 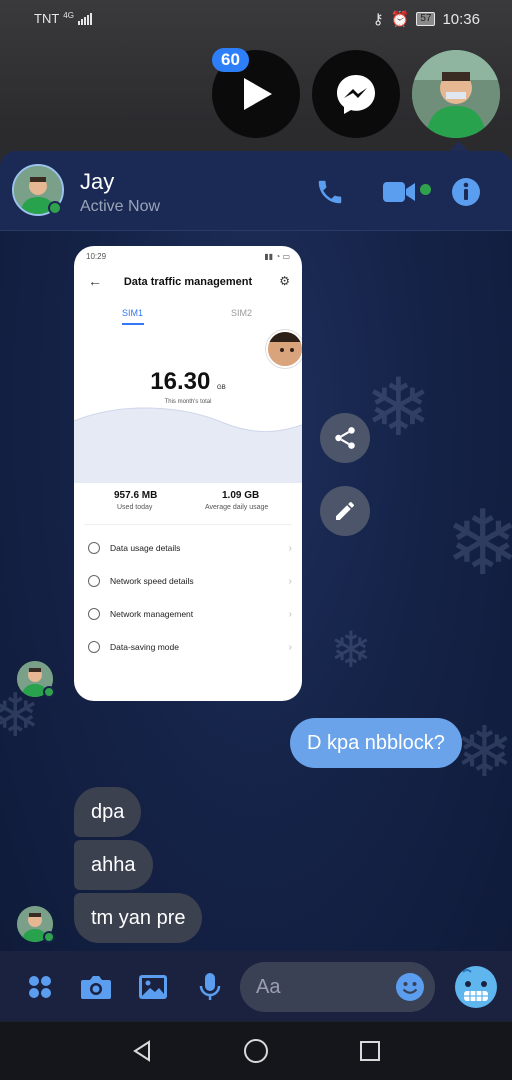 What do you see at coordinates (47, 18) in the screenshot?
I see `carrier-label: TNT` at bounding box center [47, 18].